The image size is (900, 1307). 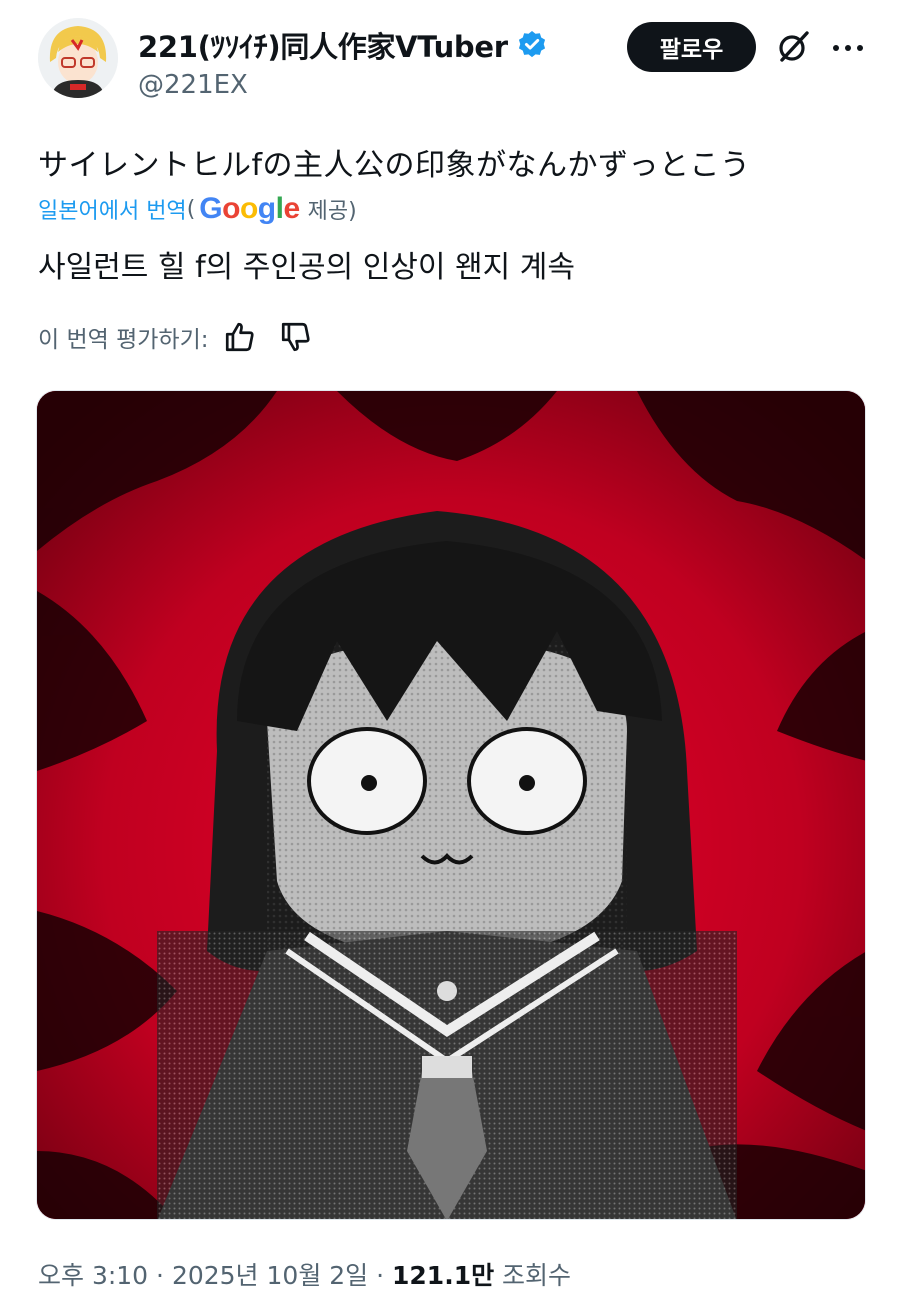 What do you see at coordinates (537, 1275) in the screenshot?
I see `views-label: 조회수` at bounding box center [537, 1275].